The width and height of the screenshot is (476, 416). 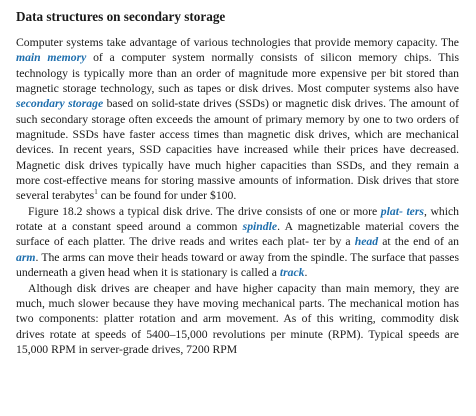 What do you see at coordinates (26, 257) in the screenshot?
I see `term-arm: arm` at bounding box center [26, 257].